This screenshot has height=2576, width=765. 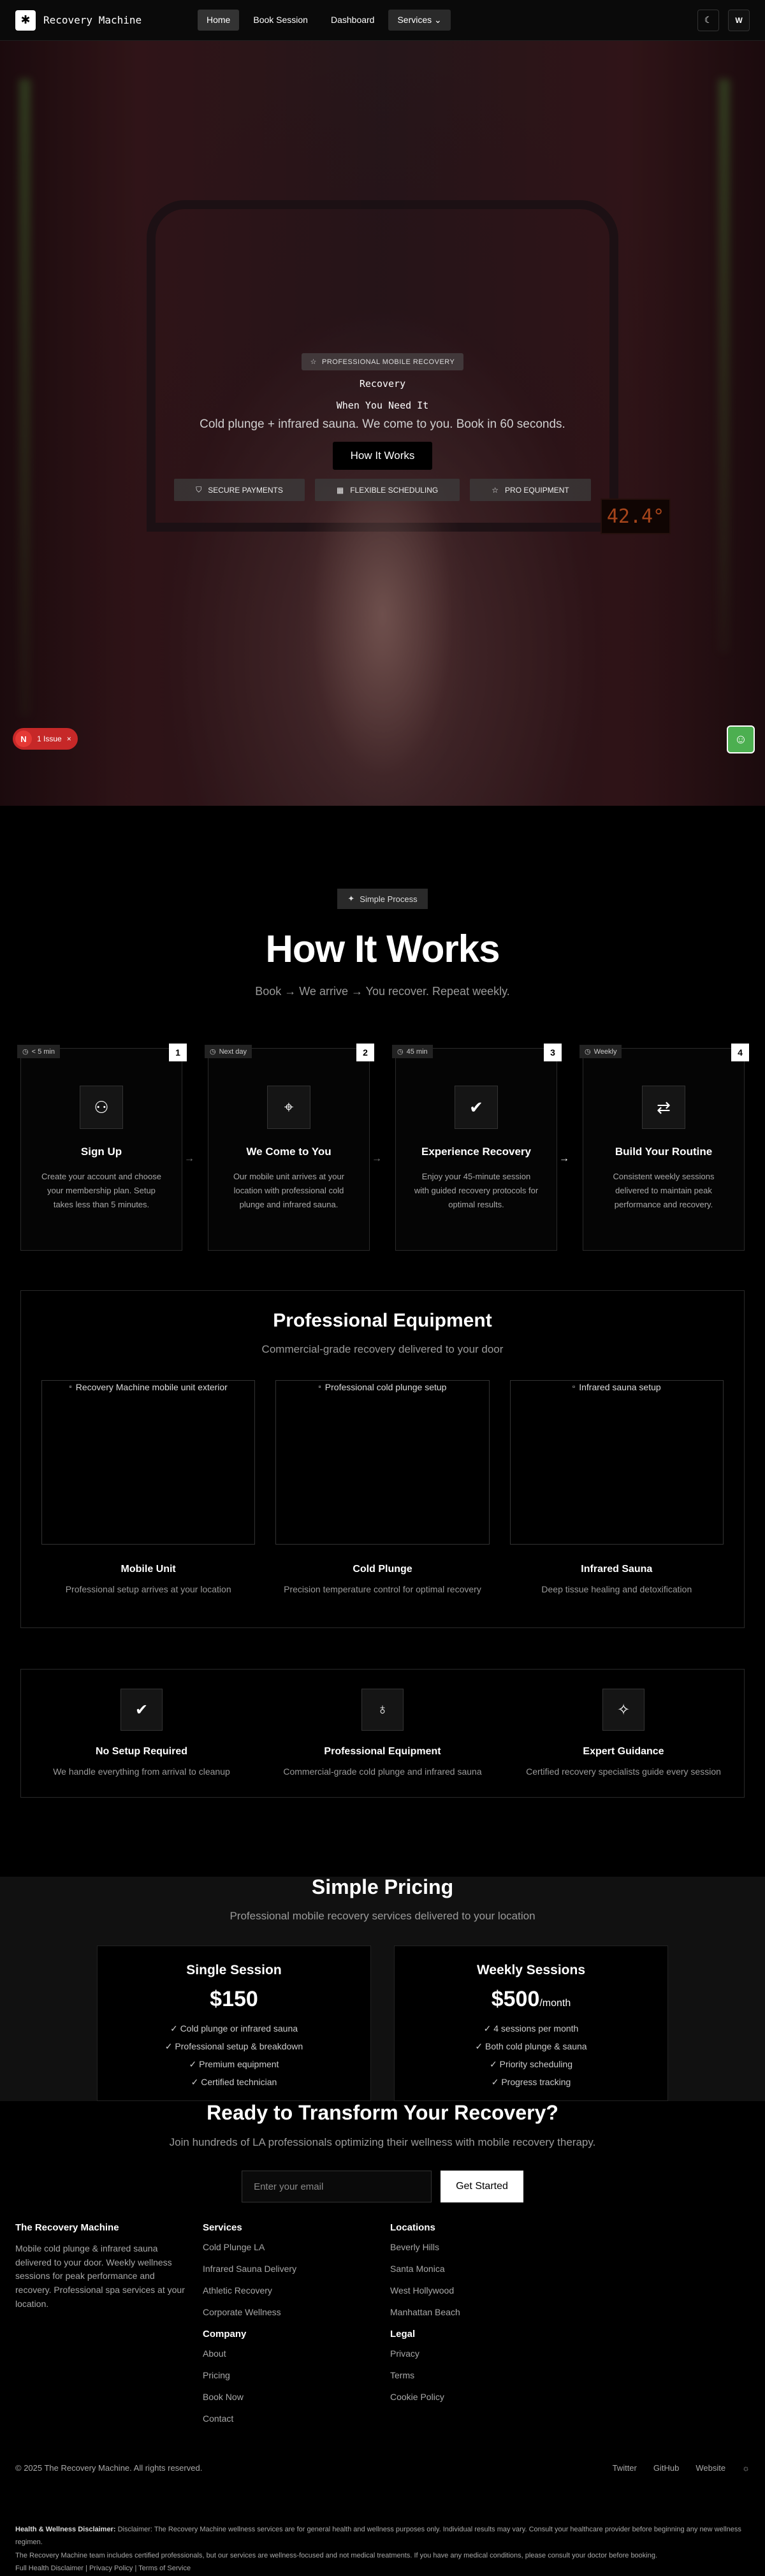 What do you see at coordinates (616, 1589) in the screenshot?
I see `equipment-description: Deep tissue healing and detoxification` at bounding box center [616, 1589].